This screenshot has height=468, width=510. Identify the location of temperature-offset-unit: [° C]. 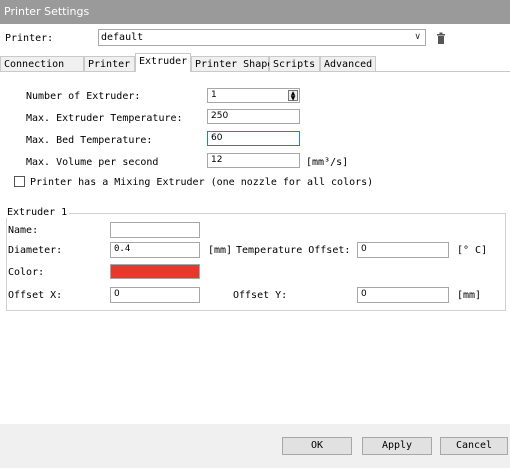
(472, 250).